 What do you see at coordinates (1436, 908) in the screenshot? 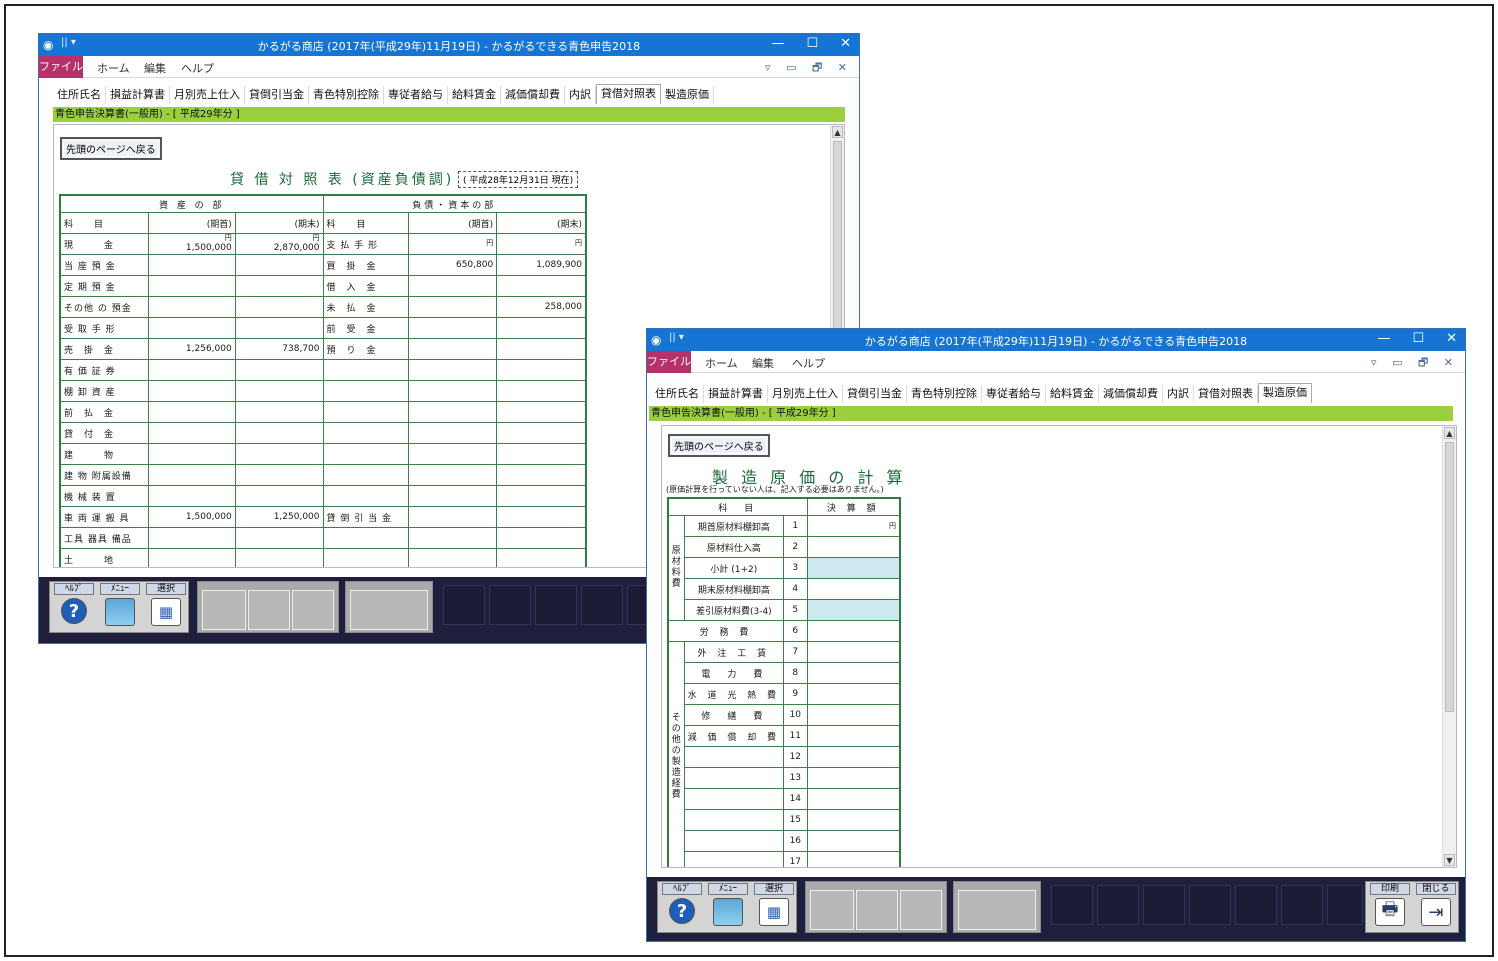
I see `close-window-button: 閉じる ⇥` at bounding box center [1436, 908].